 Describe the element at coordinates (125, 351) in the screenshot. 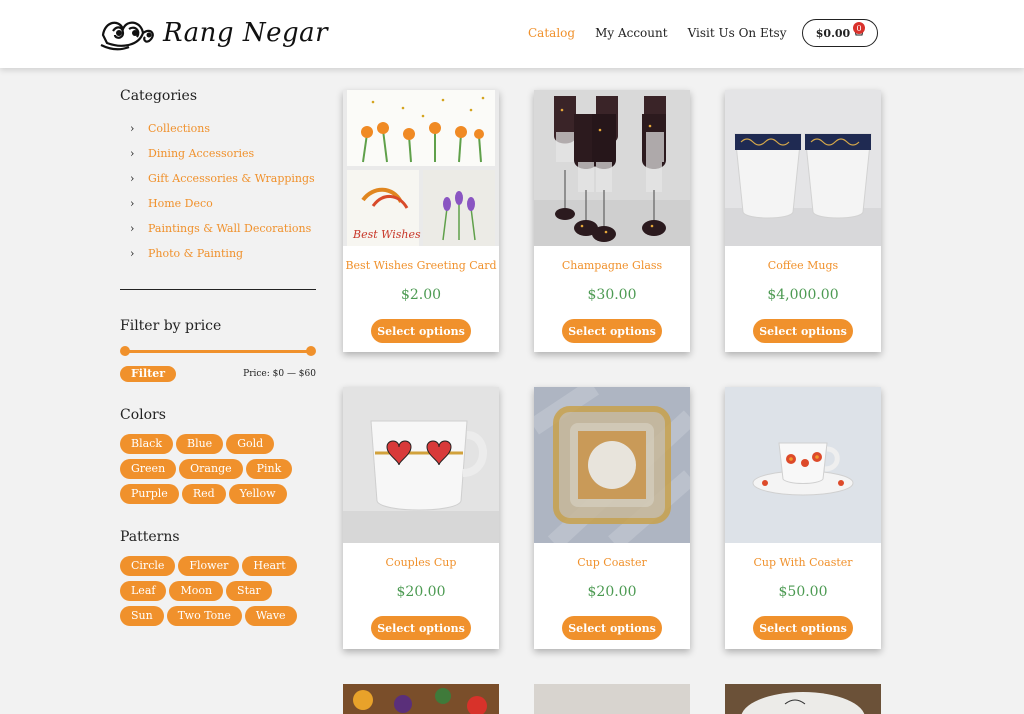

I see `slider-min-handle` at that location.